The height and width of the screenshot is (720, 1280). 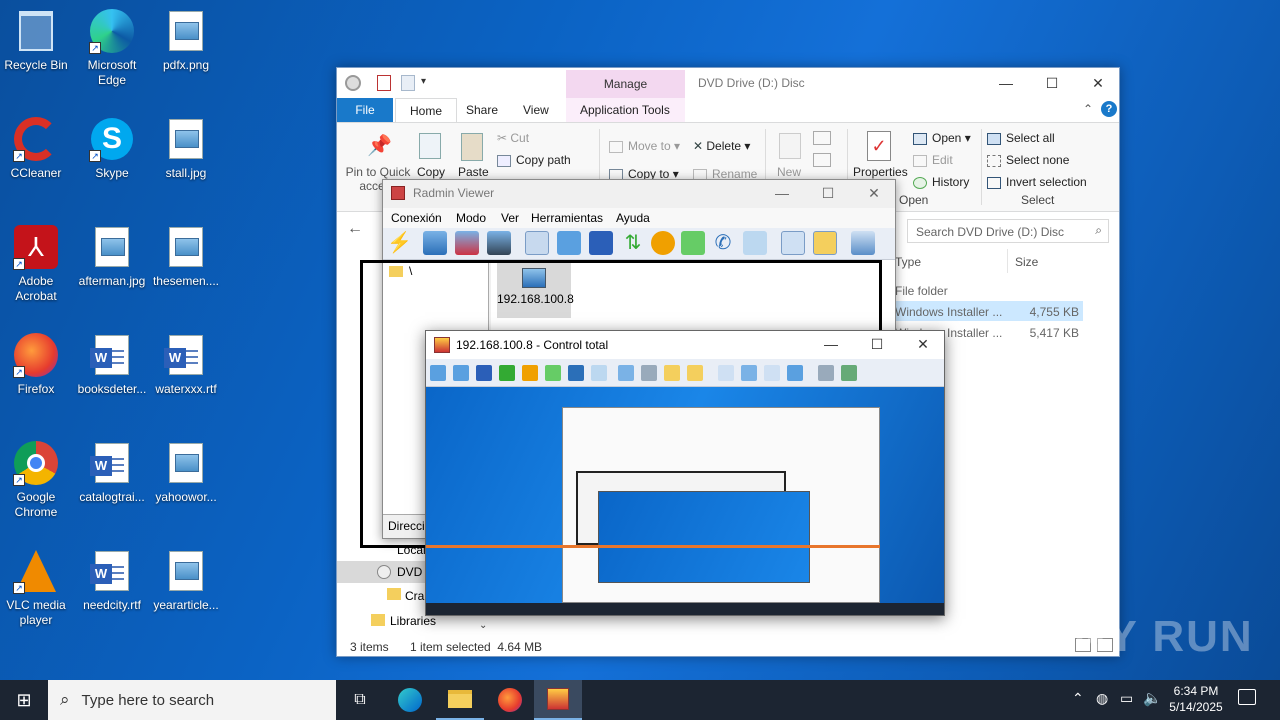 What do you see at coordinates (695, 373) in the screenshot?
I see `clipboard-put-icon` at bounding box center [695, 373].